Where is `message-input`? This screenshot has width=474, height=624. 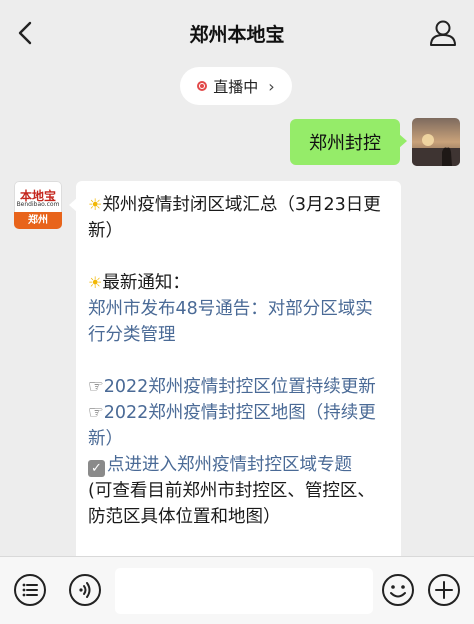
message-input is located at coordinates (244, 591).